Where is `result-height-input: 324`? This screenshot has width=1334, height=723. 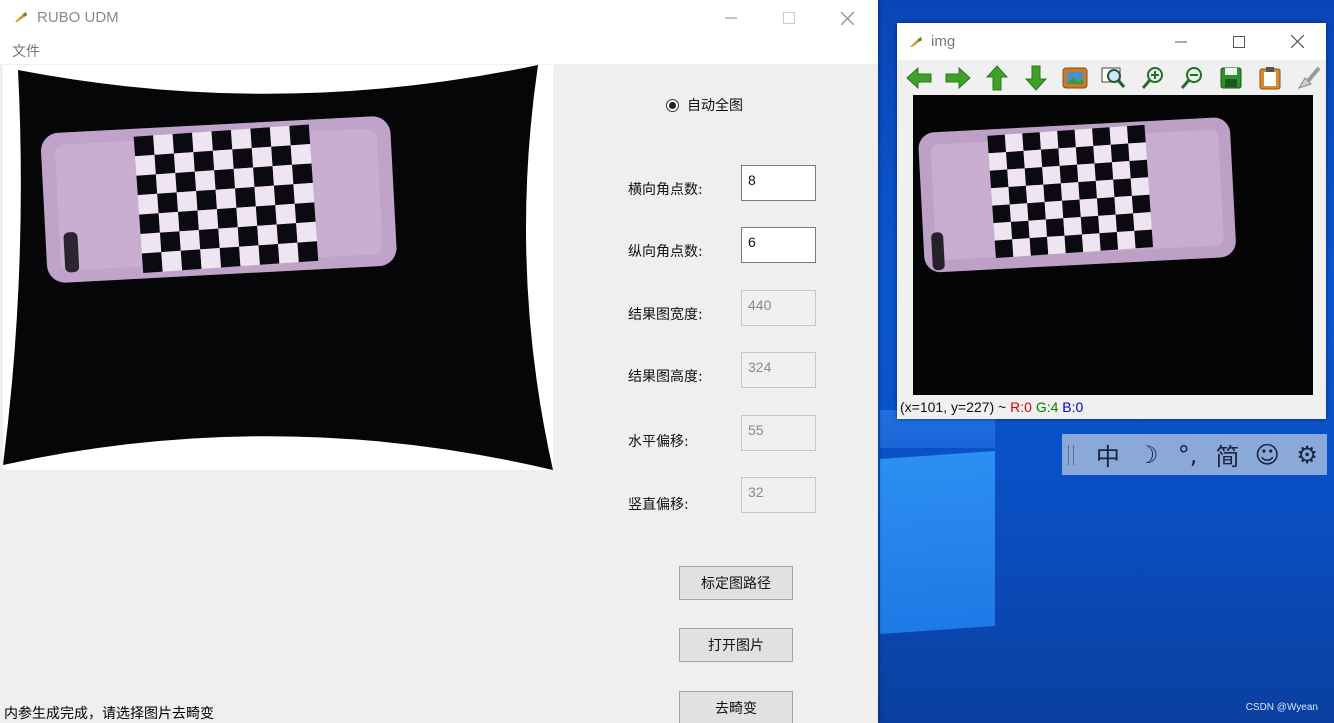
result-height-input: 324 is located at coordinates (778, 370).